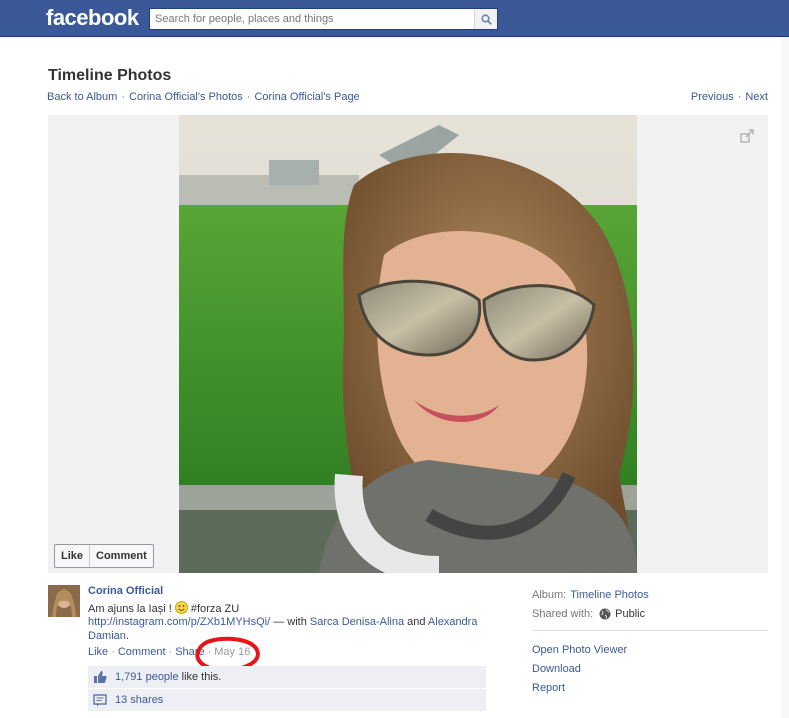 The height and width of the screenshot is (718, 789). I want to click on privacy-row: Shared with: Public, so click(650, 613).